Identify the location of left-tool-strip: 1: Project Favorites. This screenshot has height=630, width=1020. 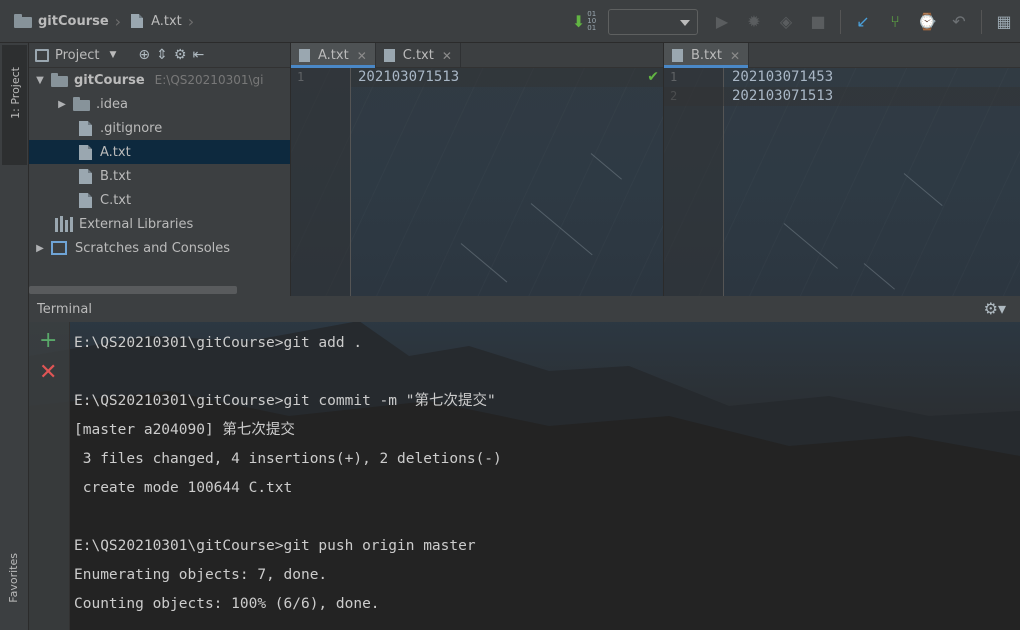
(14, 336).